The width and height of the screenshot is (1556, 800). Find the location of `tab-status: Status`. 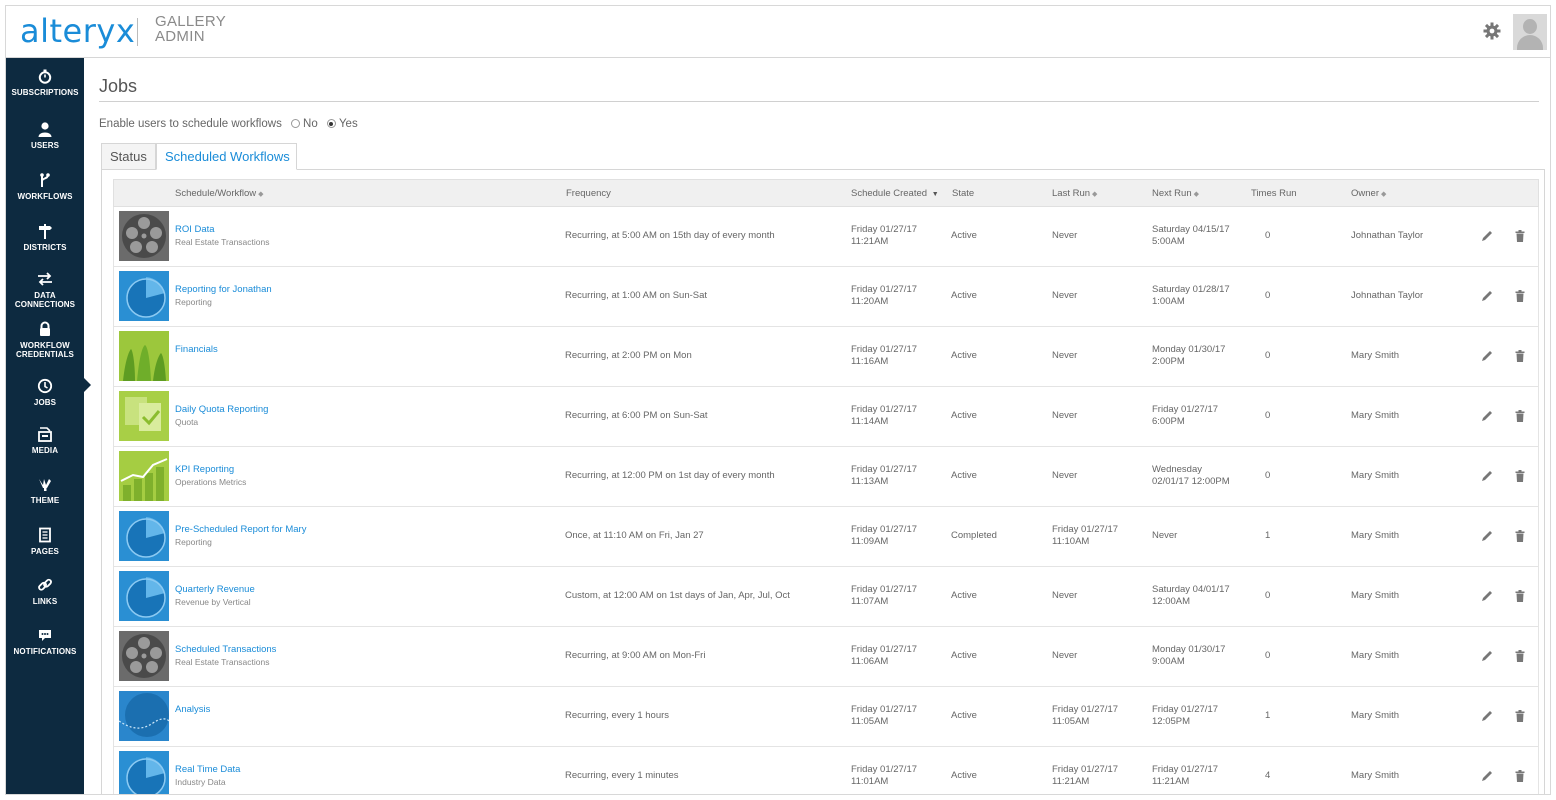

tab-status: Status is located at coordinates (128, 156).